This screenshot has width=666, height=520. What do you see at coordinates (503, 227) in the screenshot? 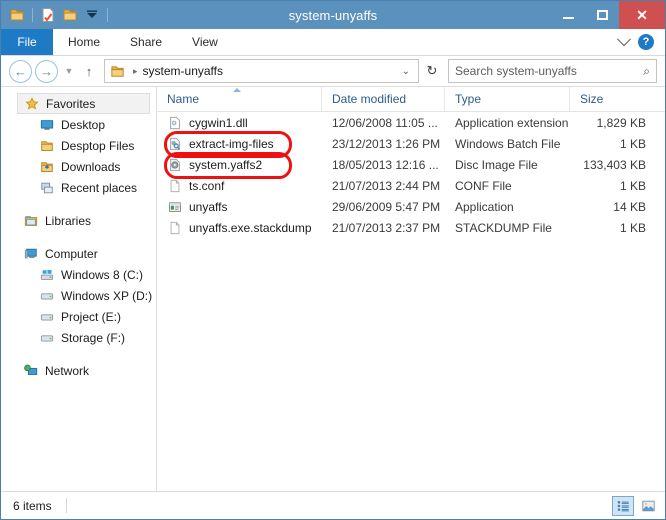
I see `file-type-cell: STACKDUMP File` at bounding box center [503, 227].